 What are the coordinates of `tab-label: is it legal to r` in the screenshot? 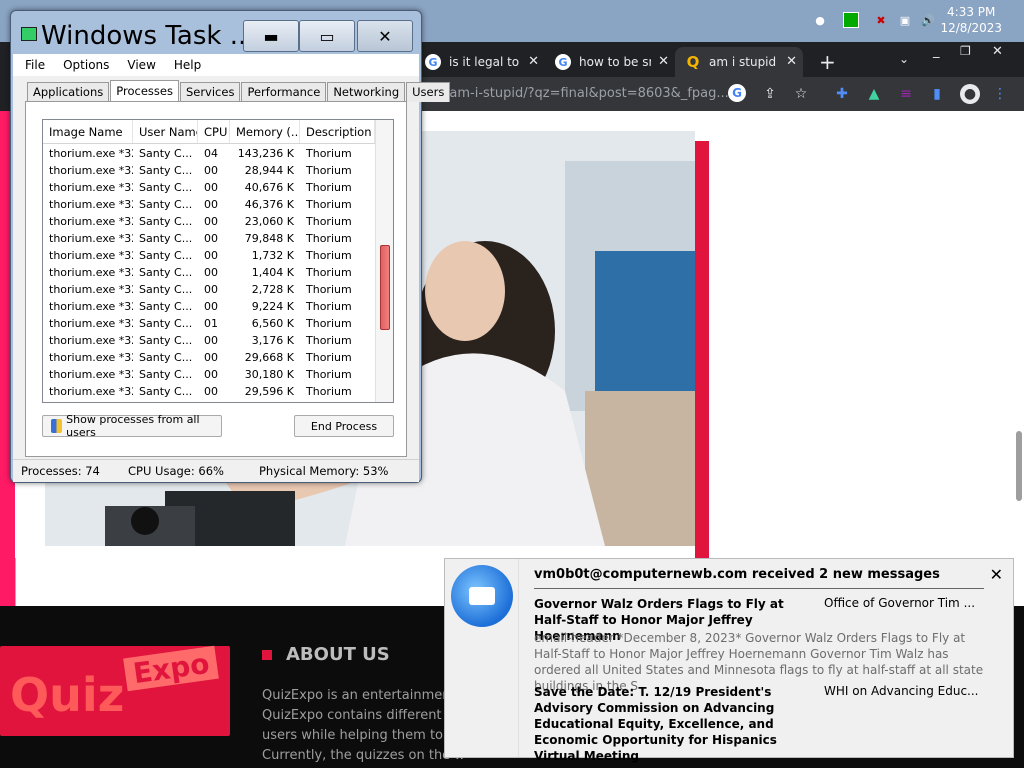 It's located at (485, 62).